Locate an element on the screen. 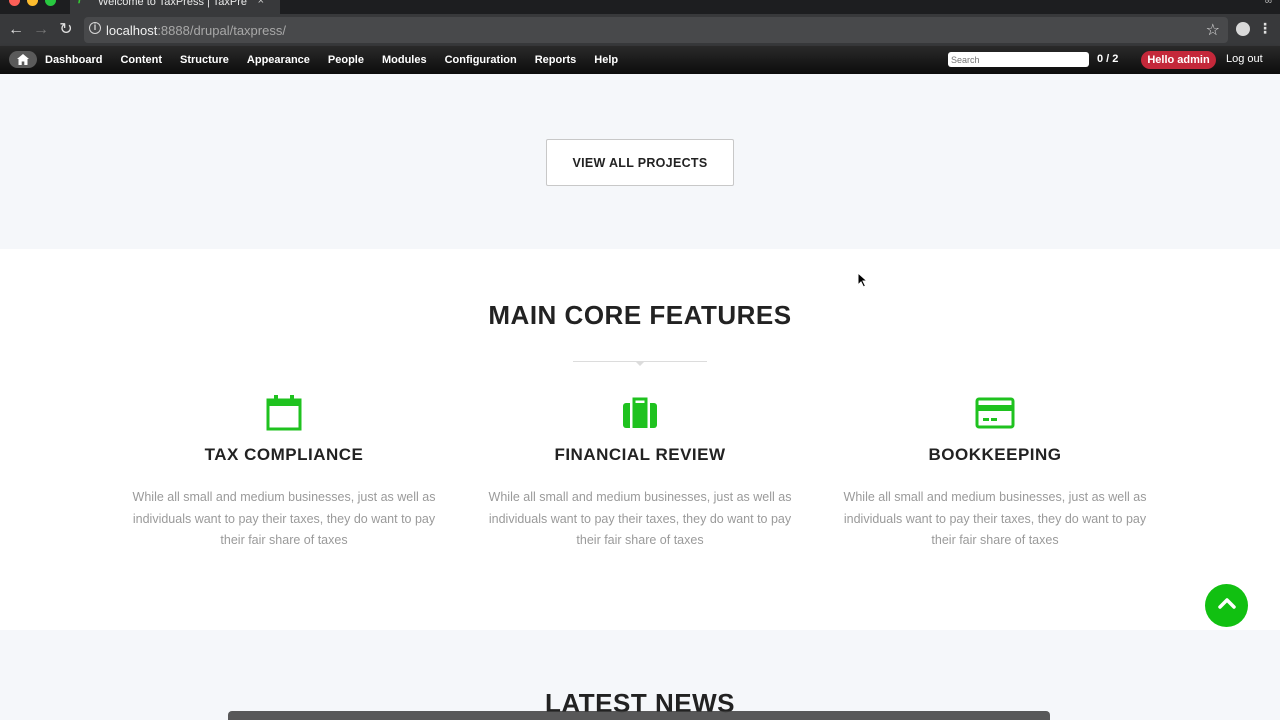  admin-menu-modules: Modules is located at coordinates (404, 60).